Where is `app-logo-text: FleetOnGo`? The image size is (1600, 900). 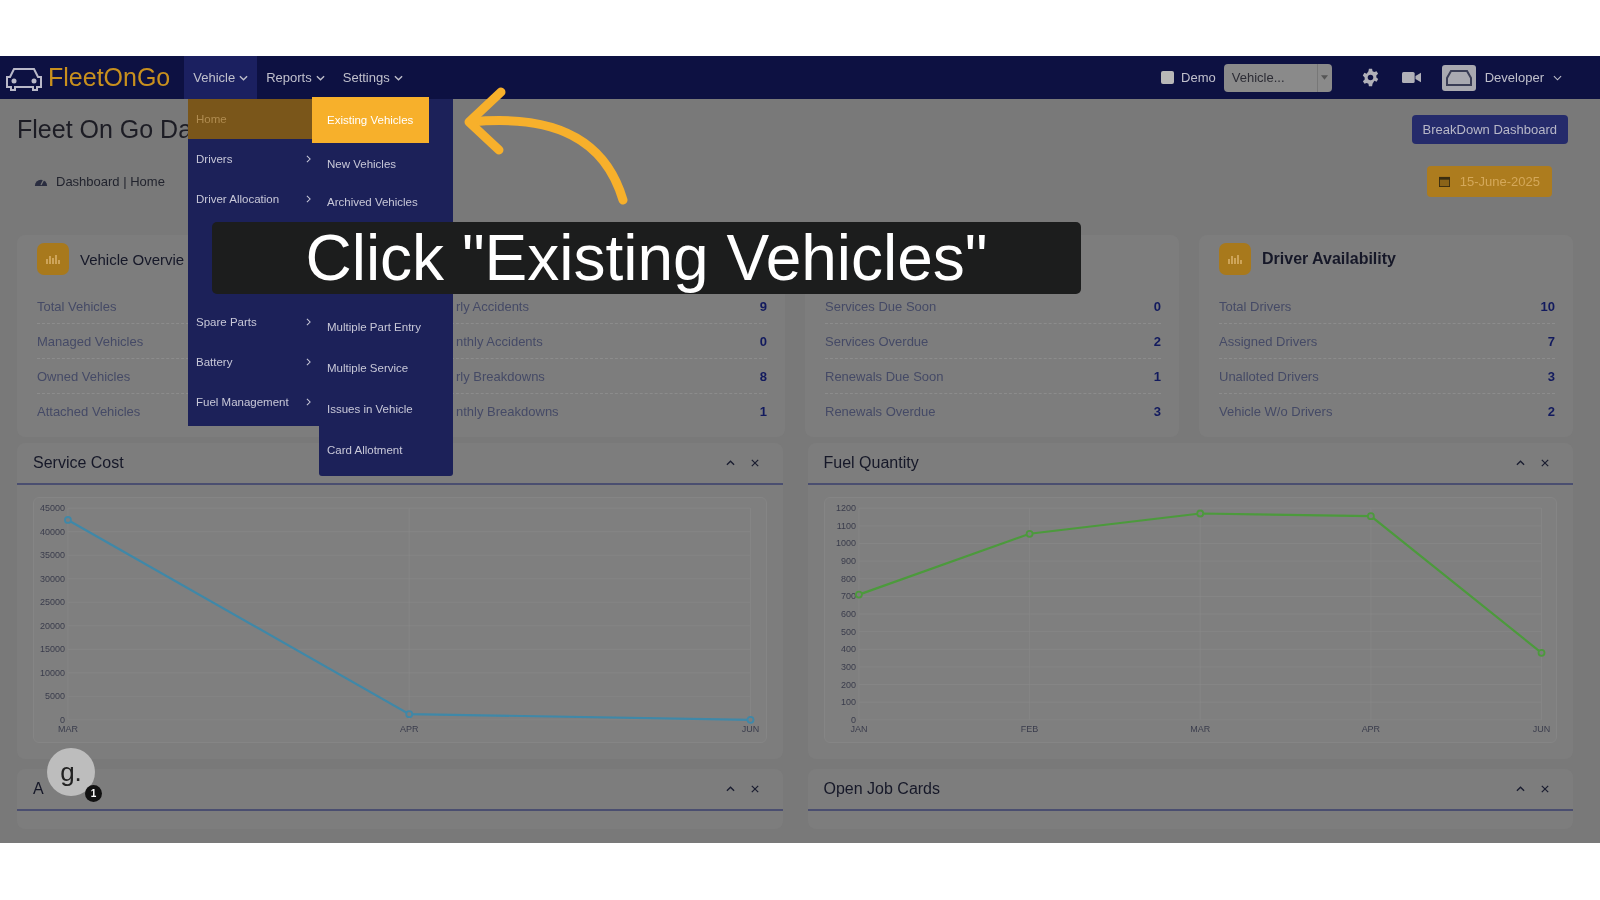
app-logo-text: FleetOnGo is located at coordinates (109, 77).